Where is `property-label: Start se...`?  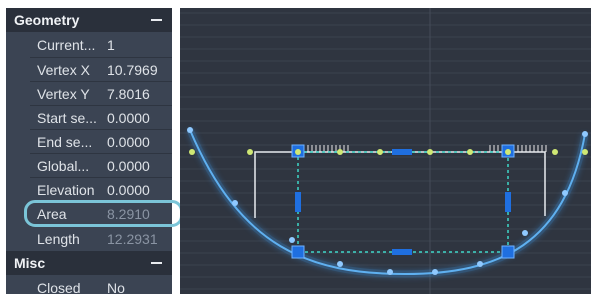
property-label: Start se... is located at coordinates (67, 118).